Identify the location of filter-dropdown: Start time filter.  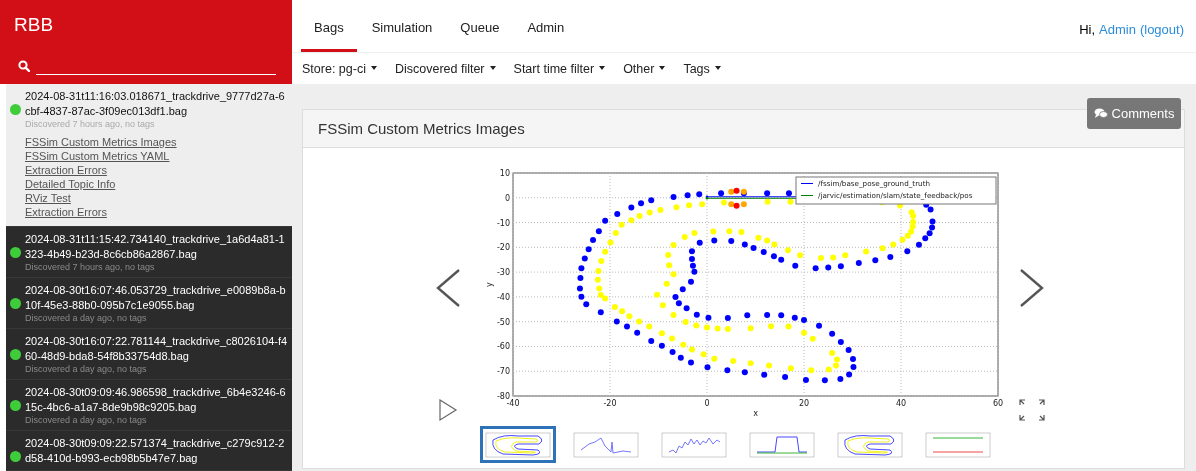
(559, 68).